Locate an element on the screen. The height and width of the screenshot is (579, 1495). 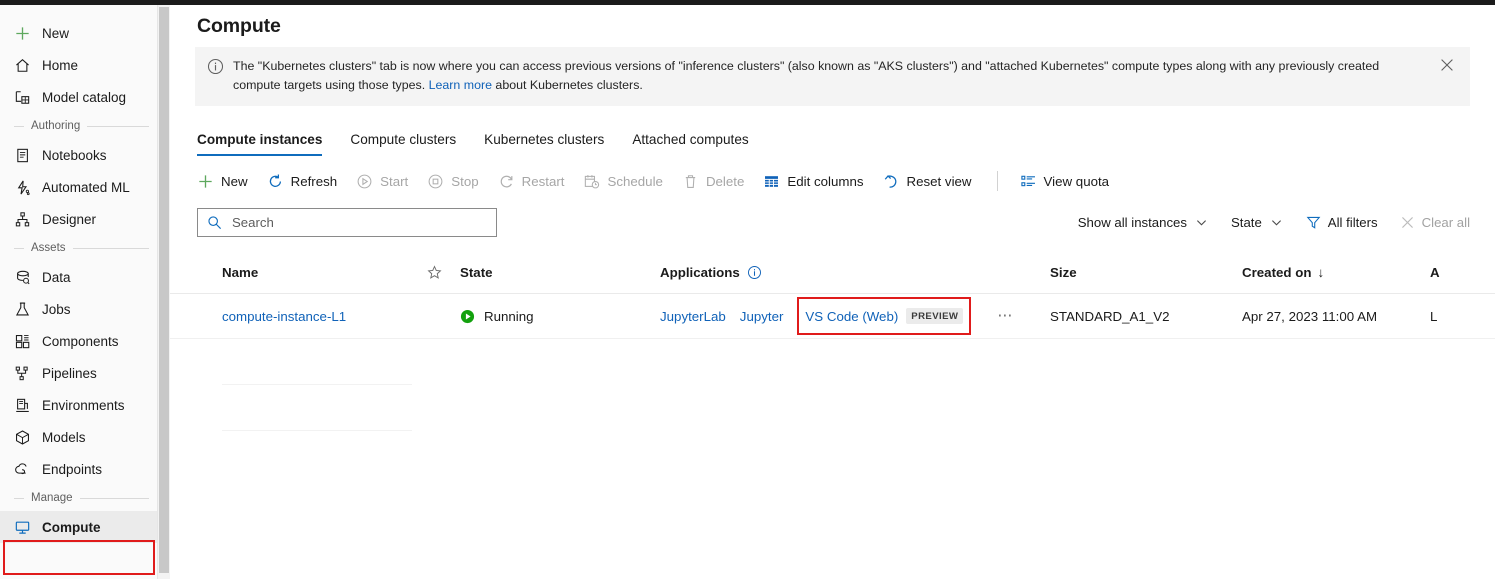
sidebar-item-model-catalog: Model catalog is located at coordinates (78, 97).